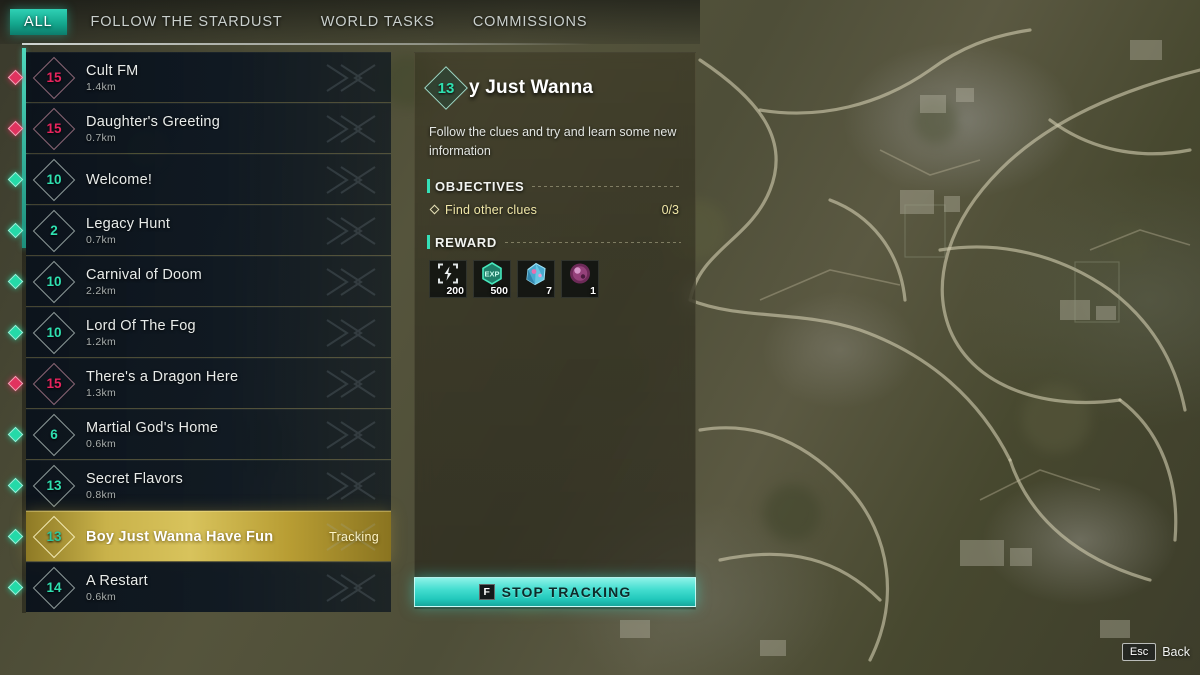 The width and height of the screenshot is (1200, 675). I want to click on reward-quantity: 200, so click(455, 290).